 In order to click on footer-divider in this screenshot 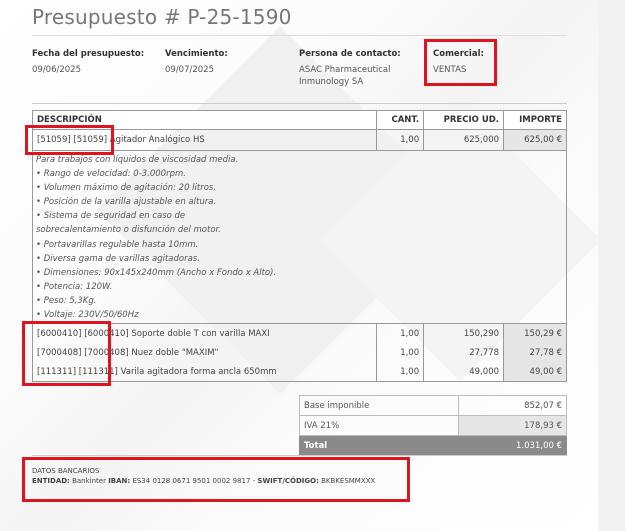, I will do `click(299, 455)`.